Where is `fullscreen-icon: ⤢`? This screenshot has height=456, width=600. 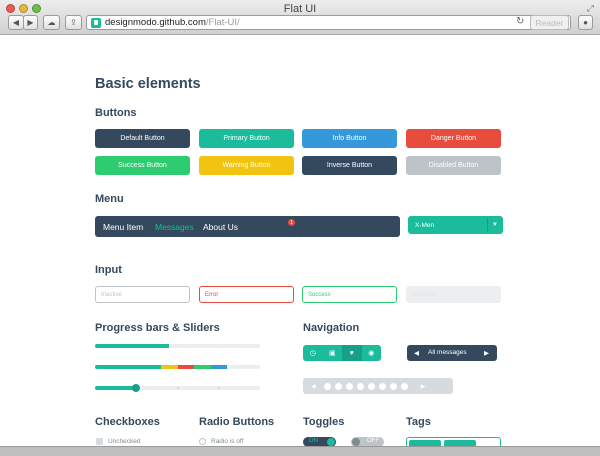 fullscreen-icon: ⤢ is located at coordinates (590, 8).